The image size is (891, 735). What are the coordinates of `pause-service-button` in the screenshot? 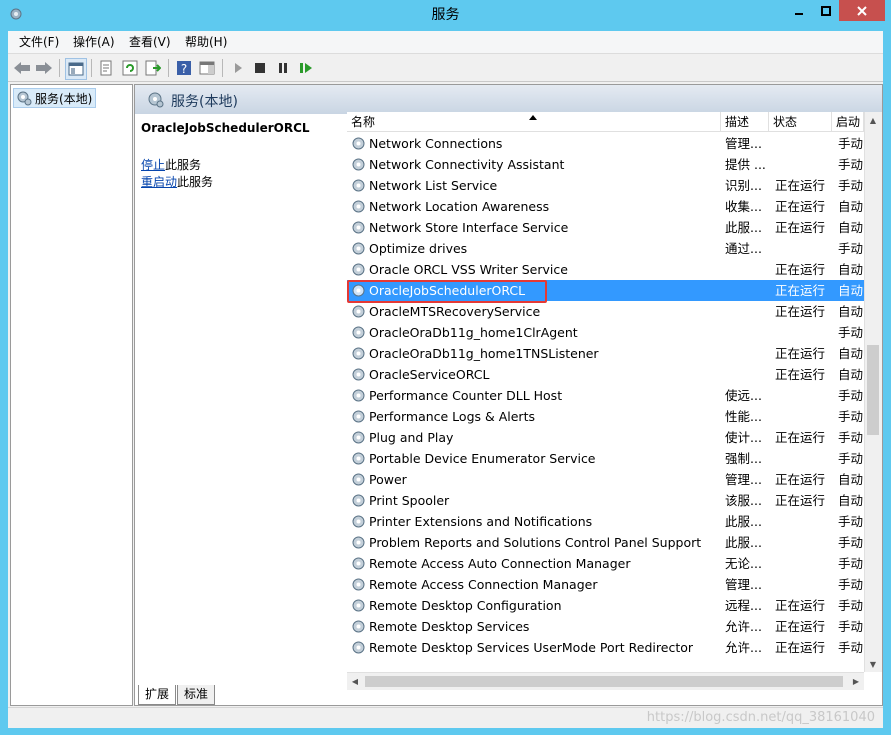 It's located at (283, 68).